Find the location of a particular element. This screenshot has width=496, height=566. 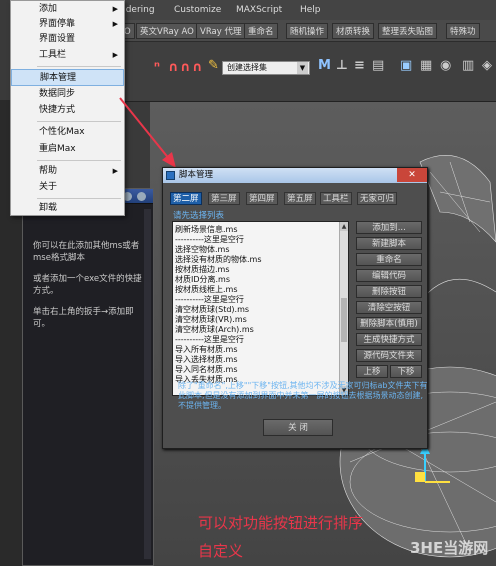

tab-toolbar: 工具栏 is located at coordinates (336, 198).